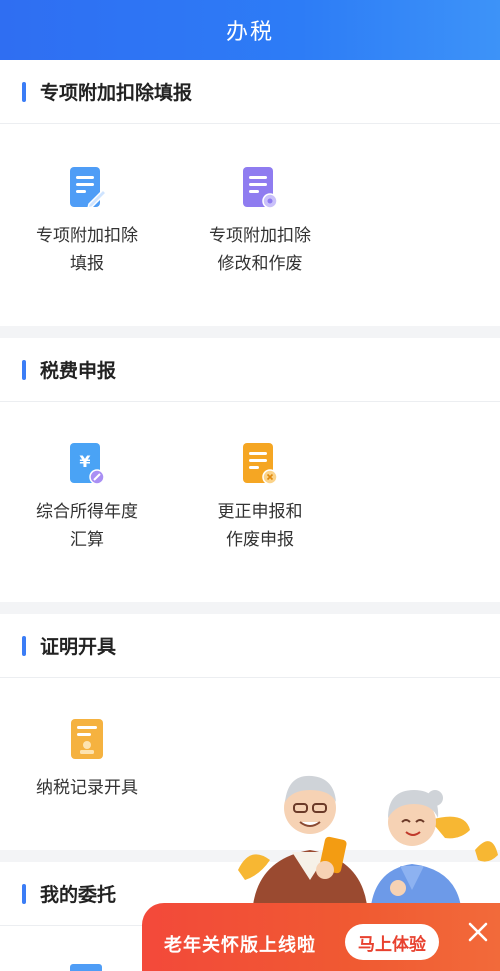  What do you see at coordinates (87, 739) in the screenshot?
I see `certificate-icon` at bounding box center [87, 739].